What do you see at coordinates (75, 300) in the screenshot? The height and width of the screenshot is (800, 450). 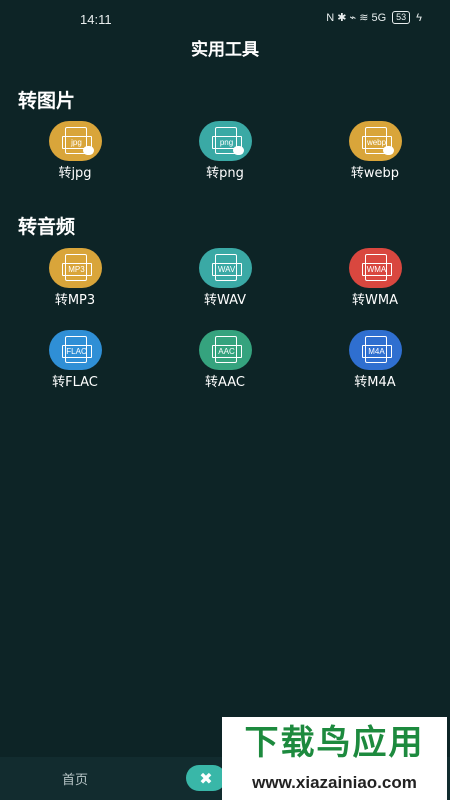 I see `convert-mp3-label: 转MP3` at bounding box center [75, 300].